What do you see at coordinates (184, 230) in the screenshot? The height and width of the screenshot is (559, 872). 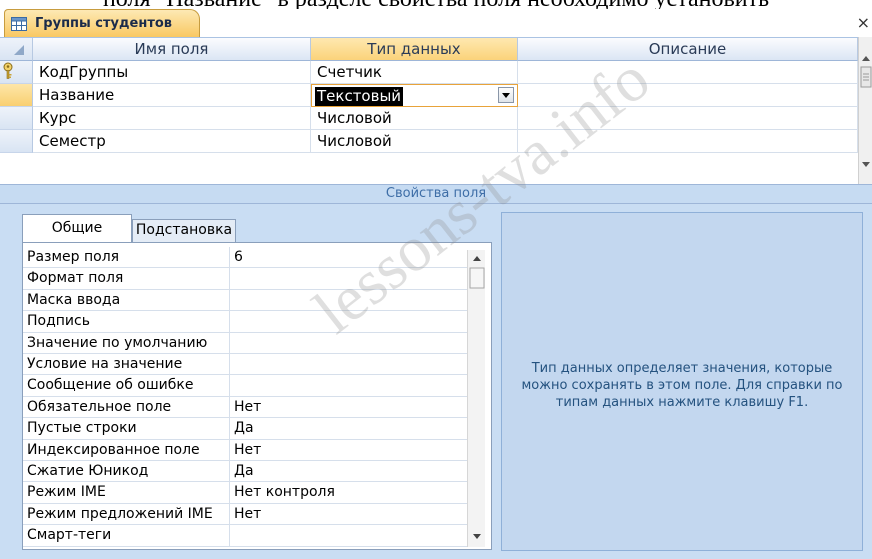 I see `tab-lookup: Подстановка` at bounding box center [184, 230].